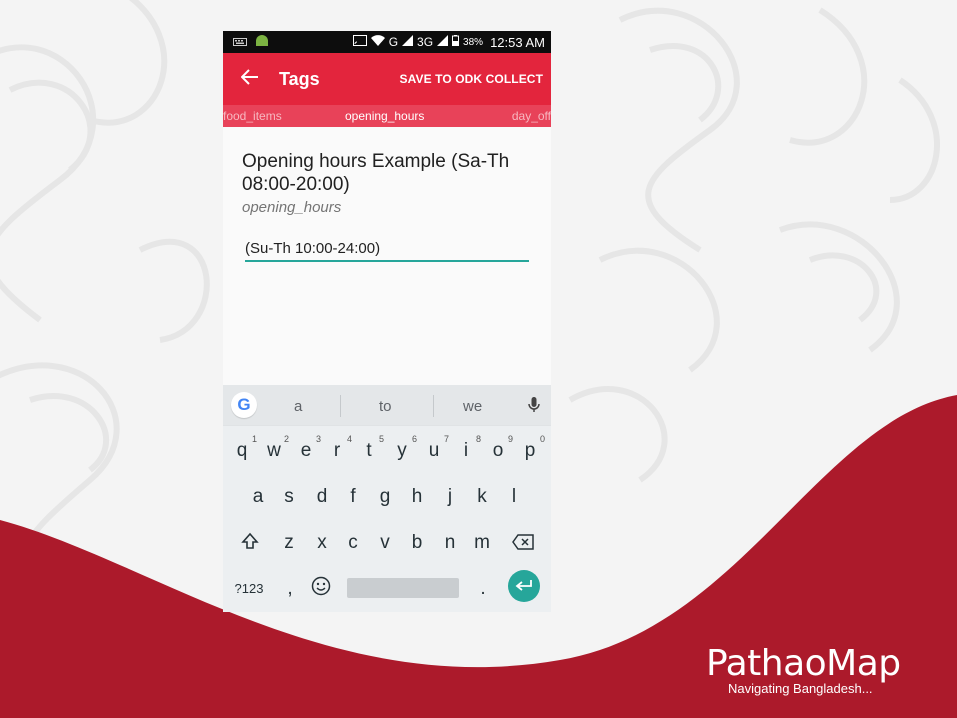 The image size is (957, 718). I want to click on opening-hours-input, so click(387, 250).